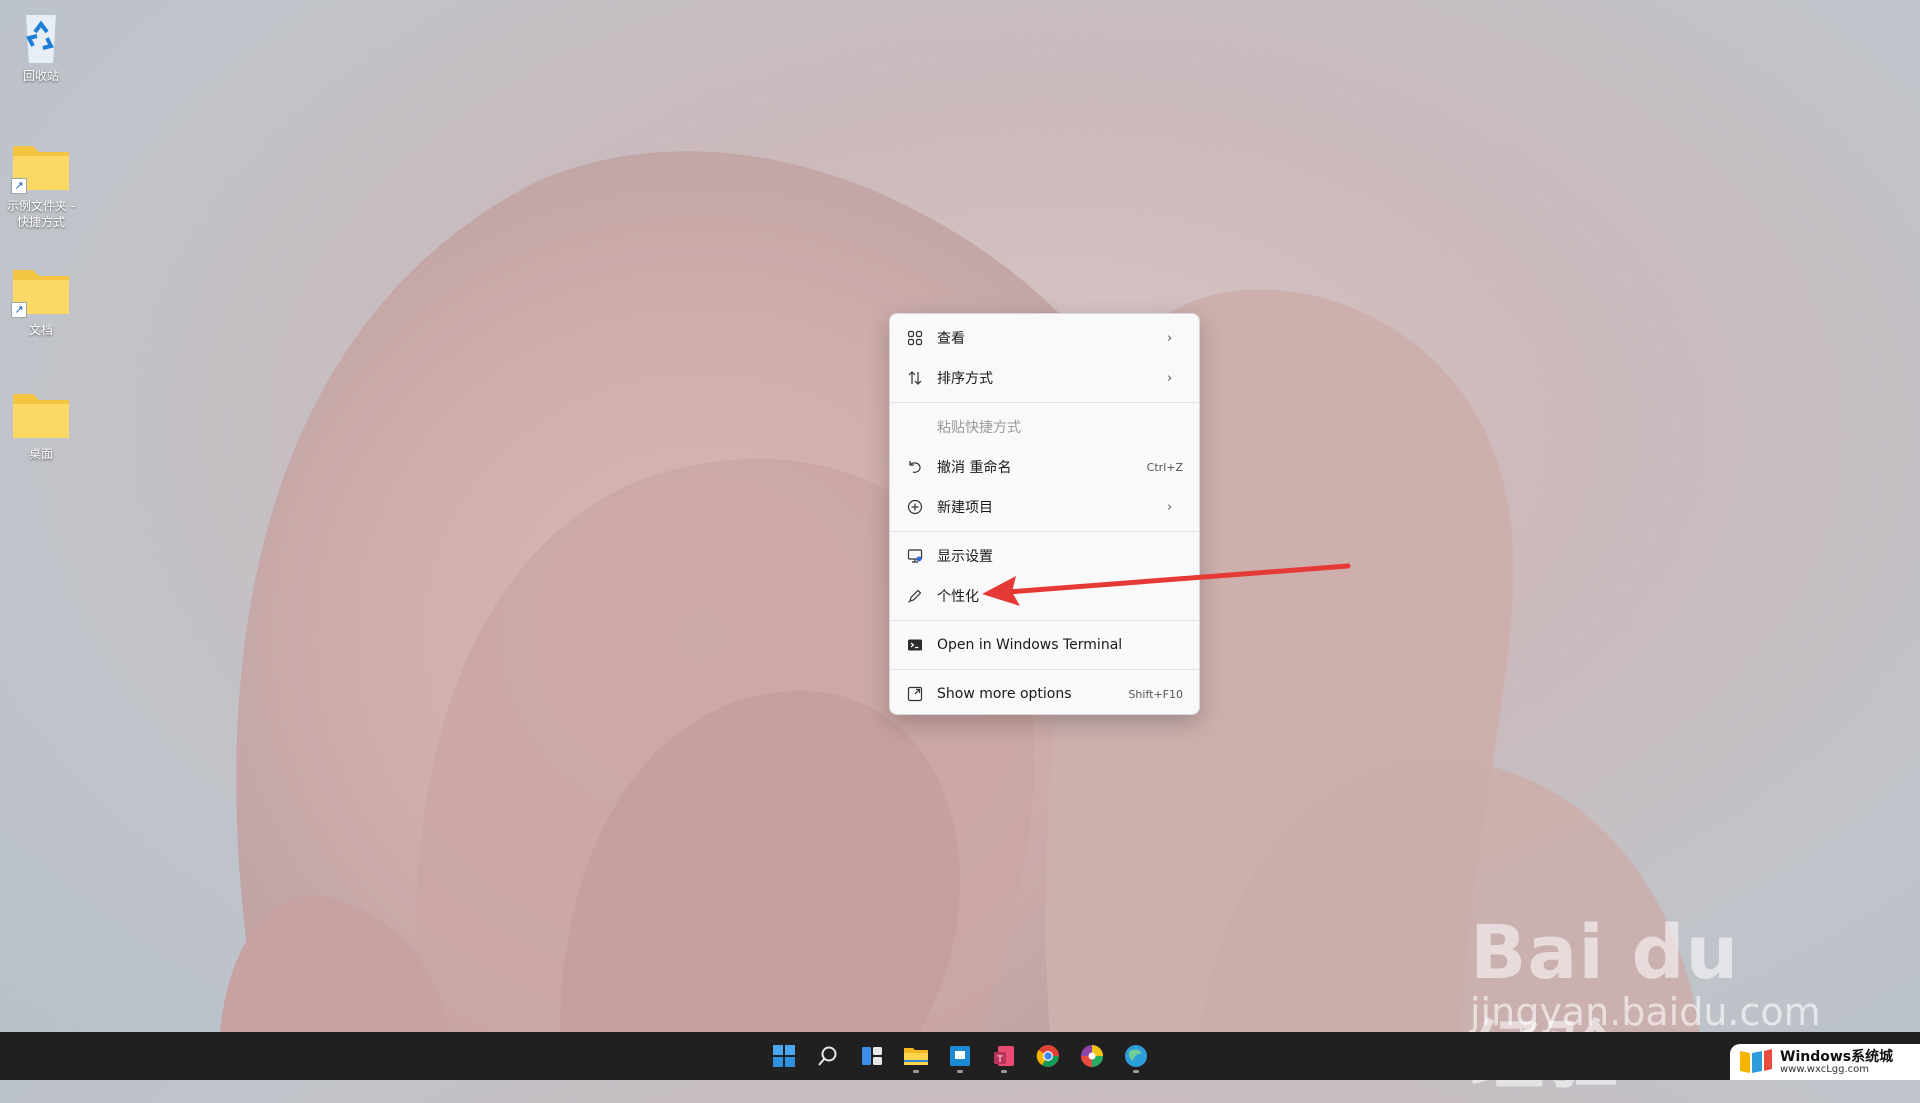 The width and height of the screenshot is (1920, 1103). Describe the element at coordinates (1044, 427) in the screenshot. I see `menu-item-paste-shortcut: 粘贴快捷方式` at that location.